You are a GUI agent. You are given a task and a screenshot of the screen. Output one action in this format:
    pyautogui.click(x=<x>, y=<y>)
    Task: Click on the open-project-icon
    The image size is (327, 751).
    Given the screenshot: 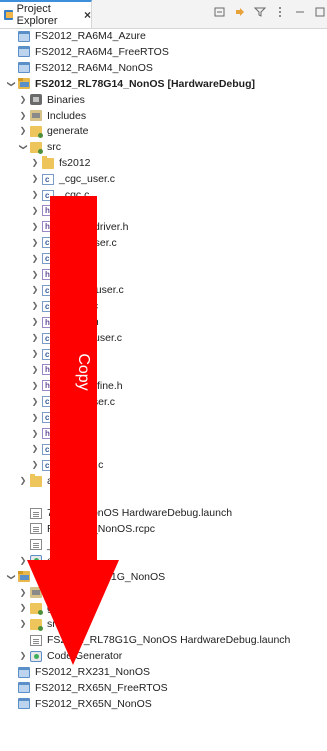 What is the action you would take?
    pyautogui.click(x=24, y=84)
    